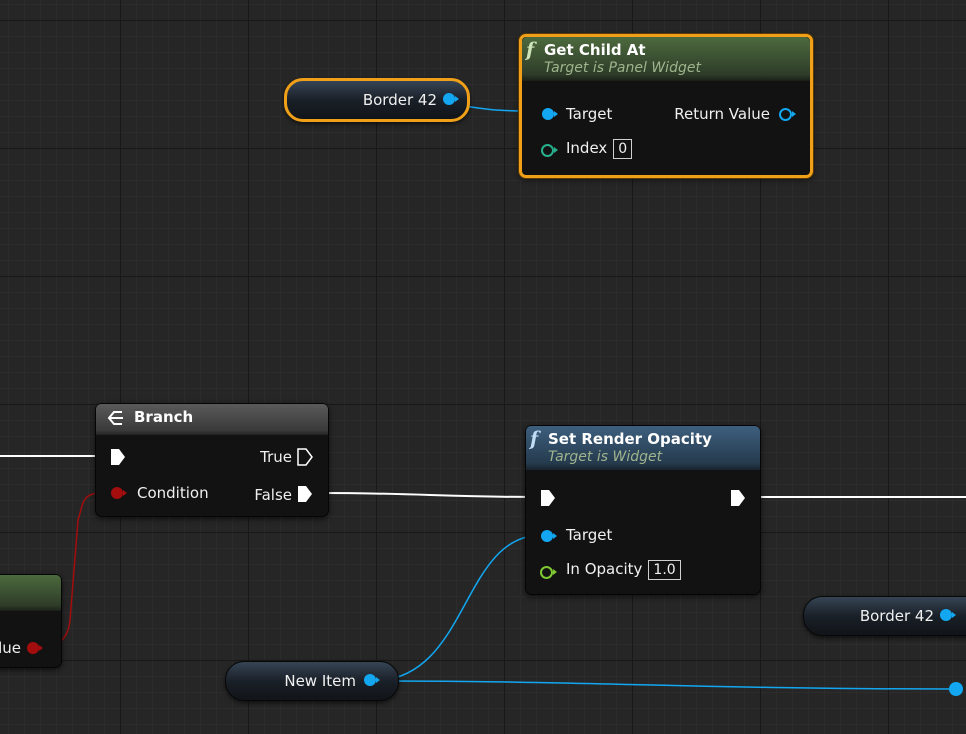  What do you see at coordinates (595, 50) in the screenshot?
I see `node-title: Get Child At` at bounding box center [595, 50].